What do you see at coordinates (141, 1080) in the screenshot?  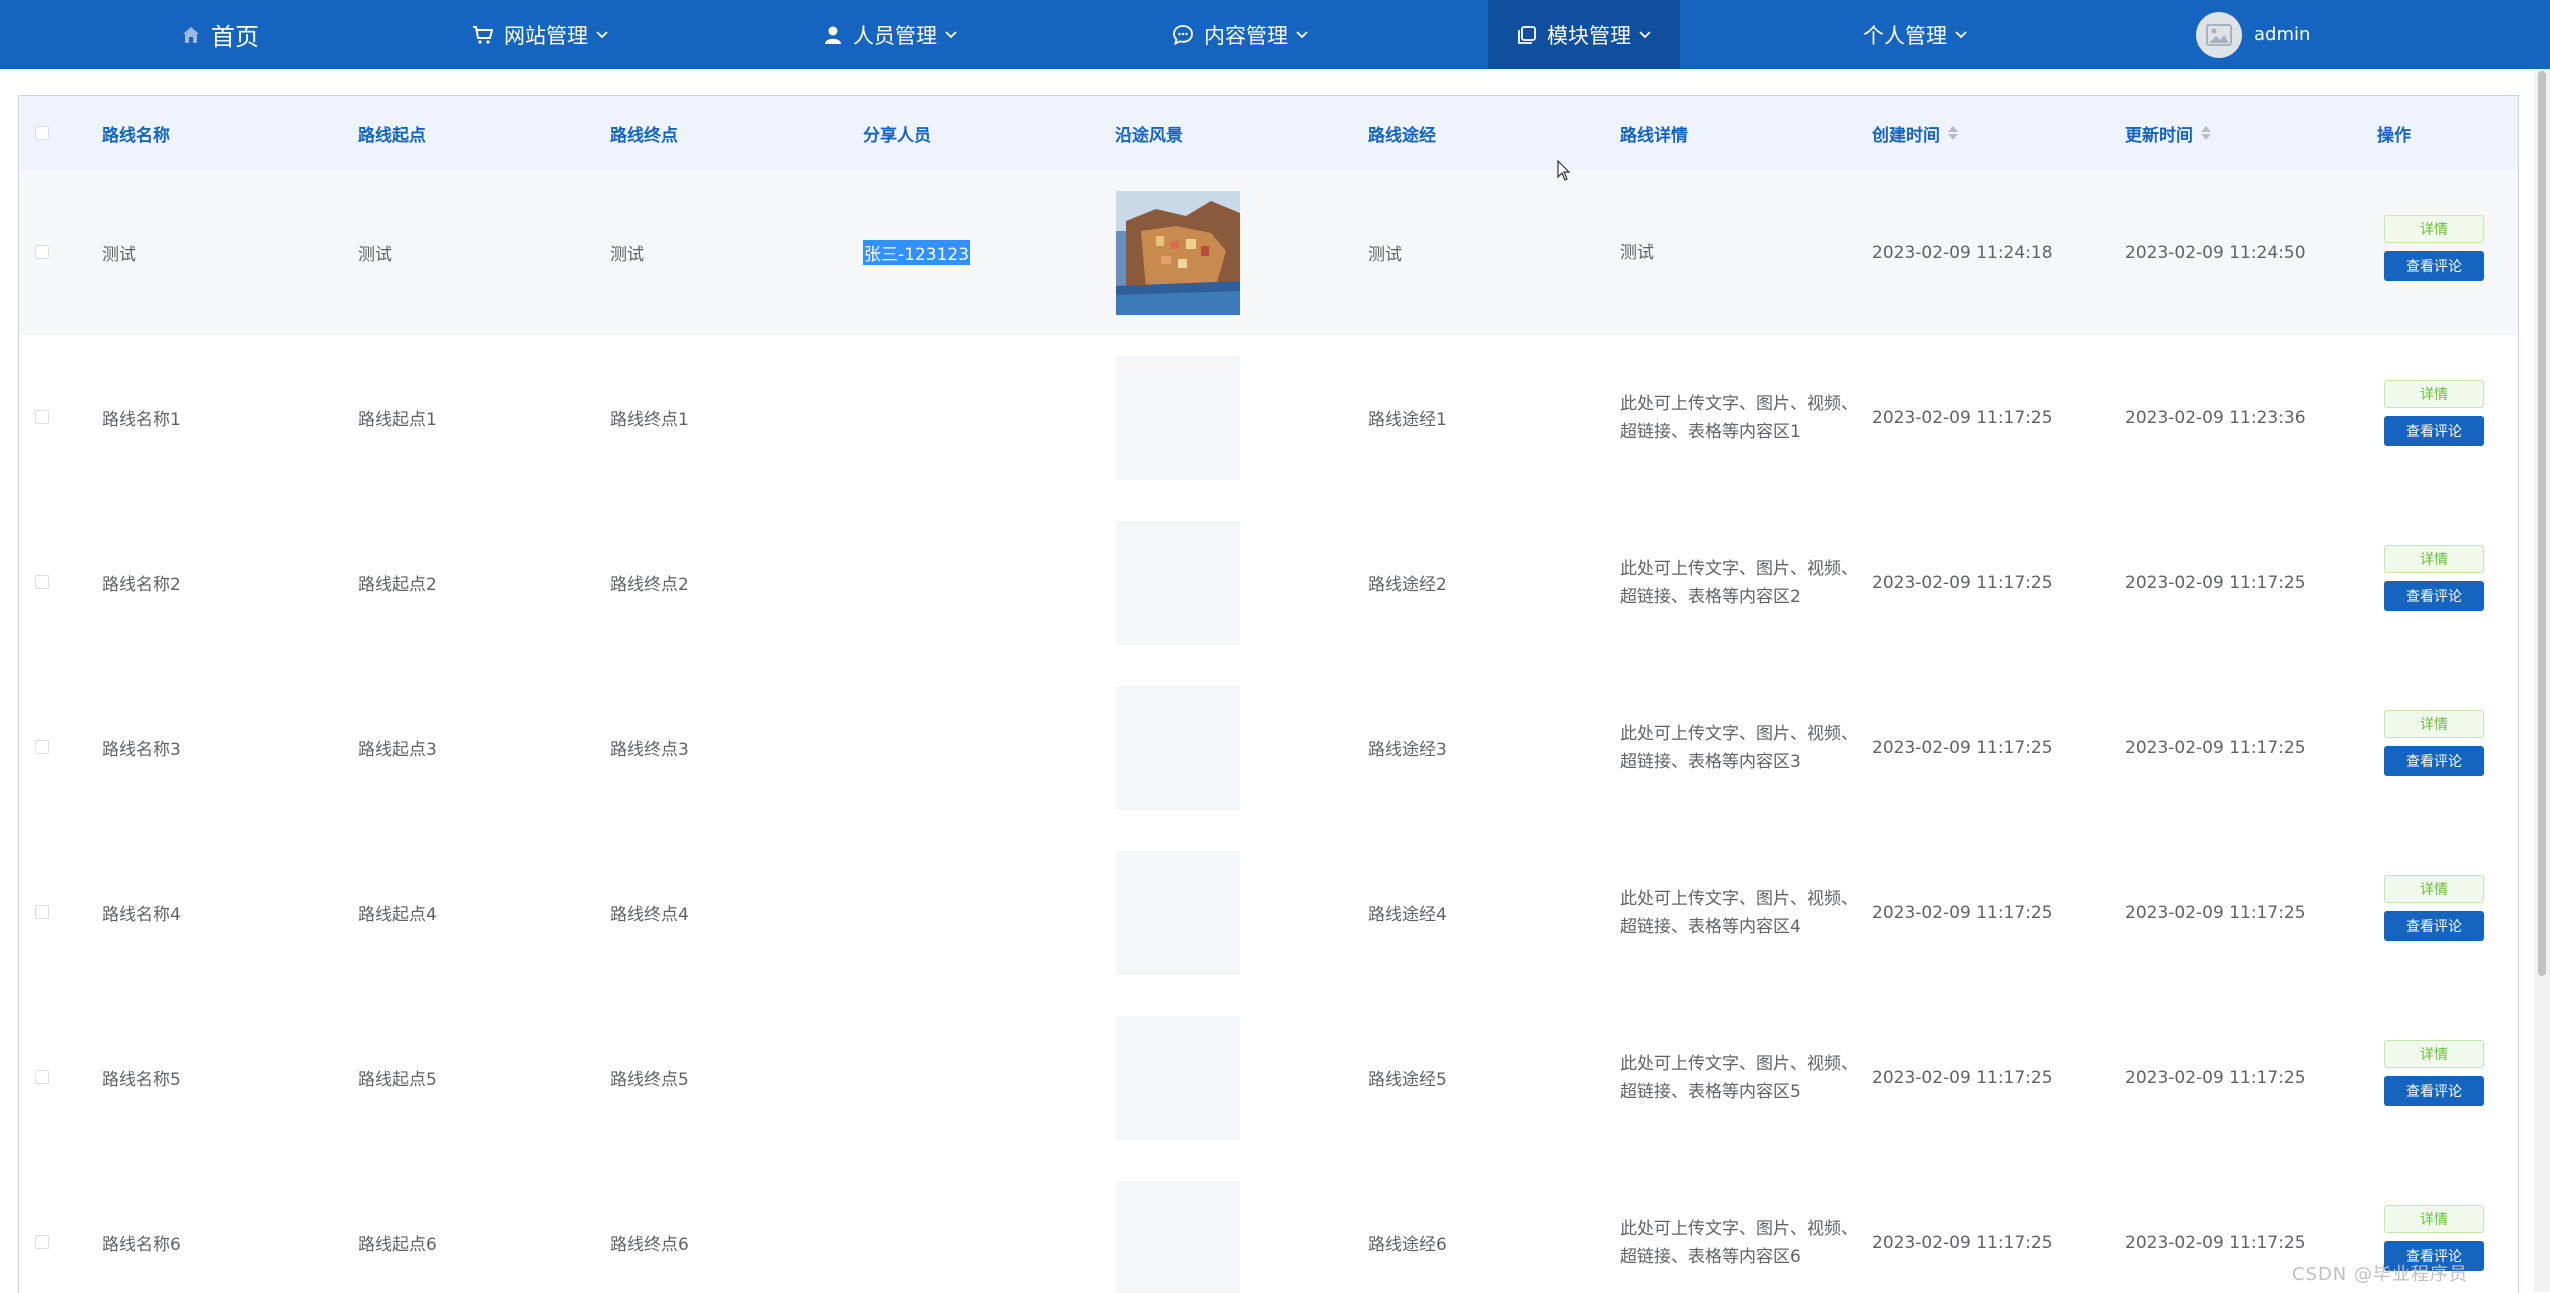 I see `cell-route-name: 路线名称5` at bounding box center [141, 1080].